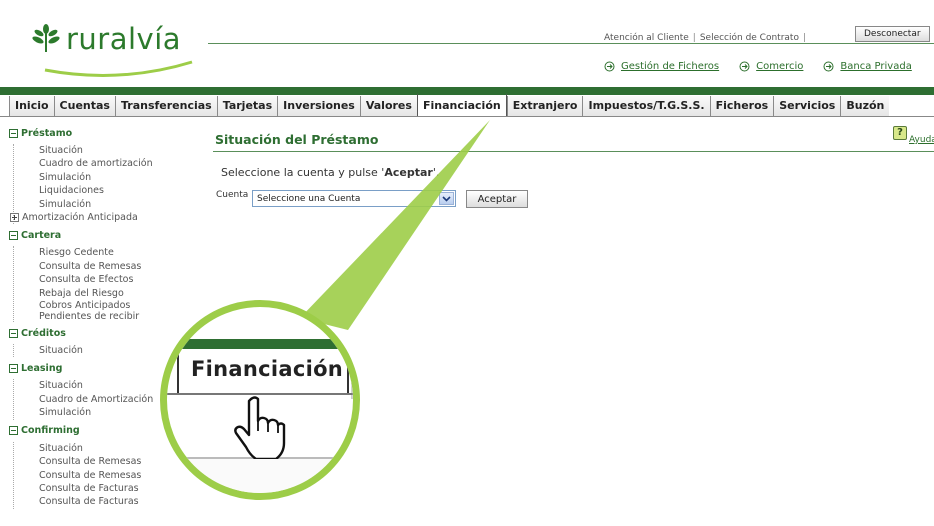 This screenshot has width=934, height=526. I want to click on magnified-bottom-band, so click(260, 475).